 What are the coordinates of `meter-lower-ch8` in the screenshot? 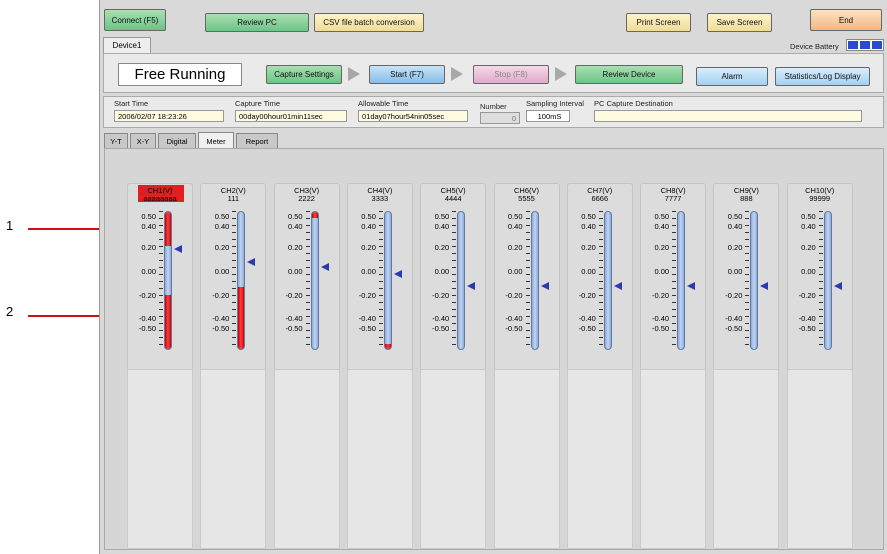 It's located at (673, 459).